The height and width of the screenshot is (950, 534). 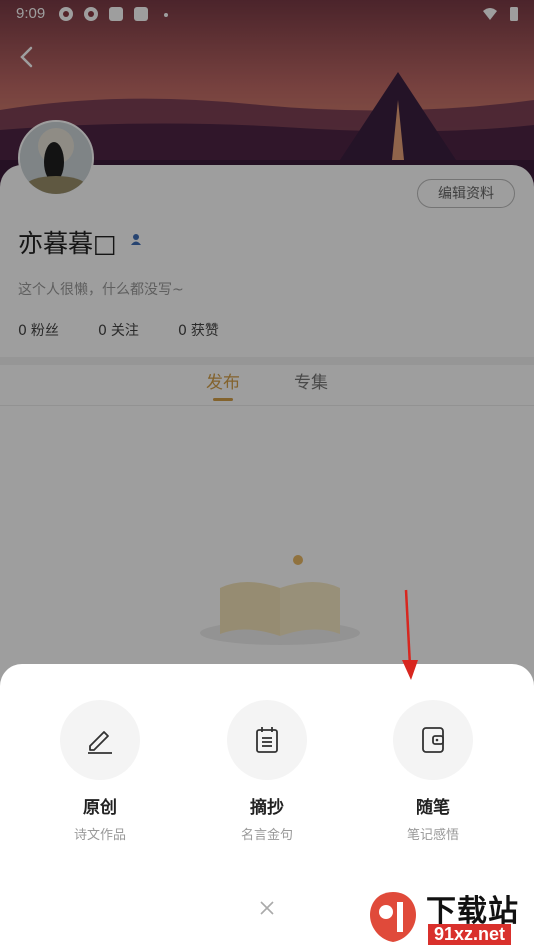 I want to click on notebook-icon, so click(x=433, y=740).